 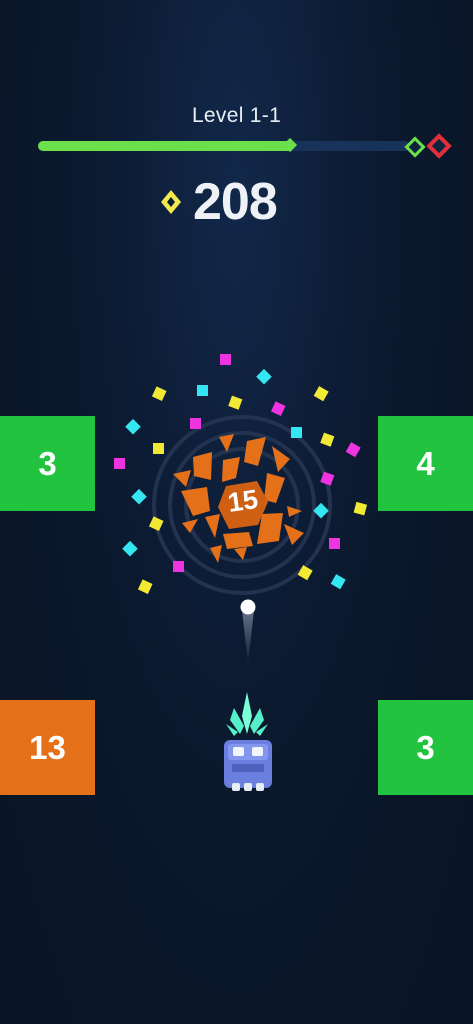 I want to click on player-eye-right, so click(x=257, y=751).